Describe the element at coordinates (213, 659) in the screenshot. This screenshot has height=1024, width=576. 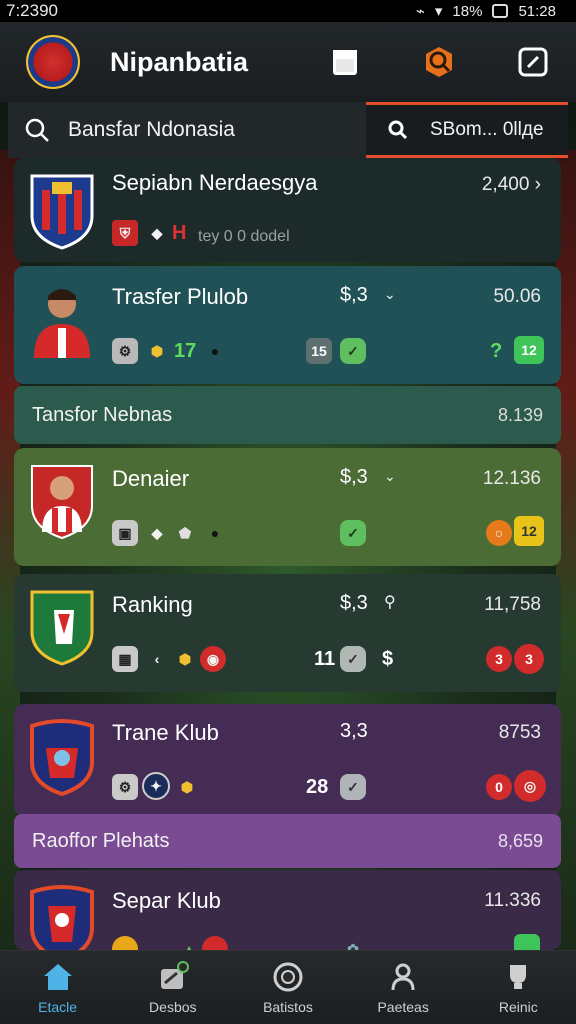
I see `record-icon: ◉` at that location.